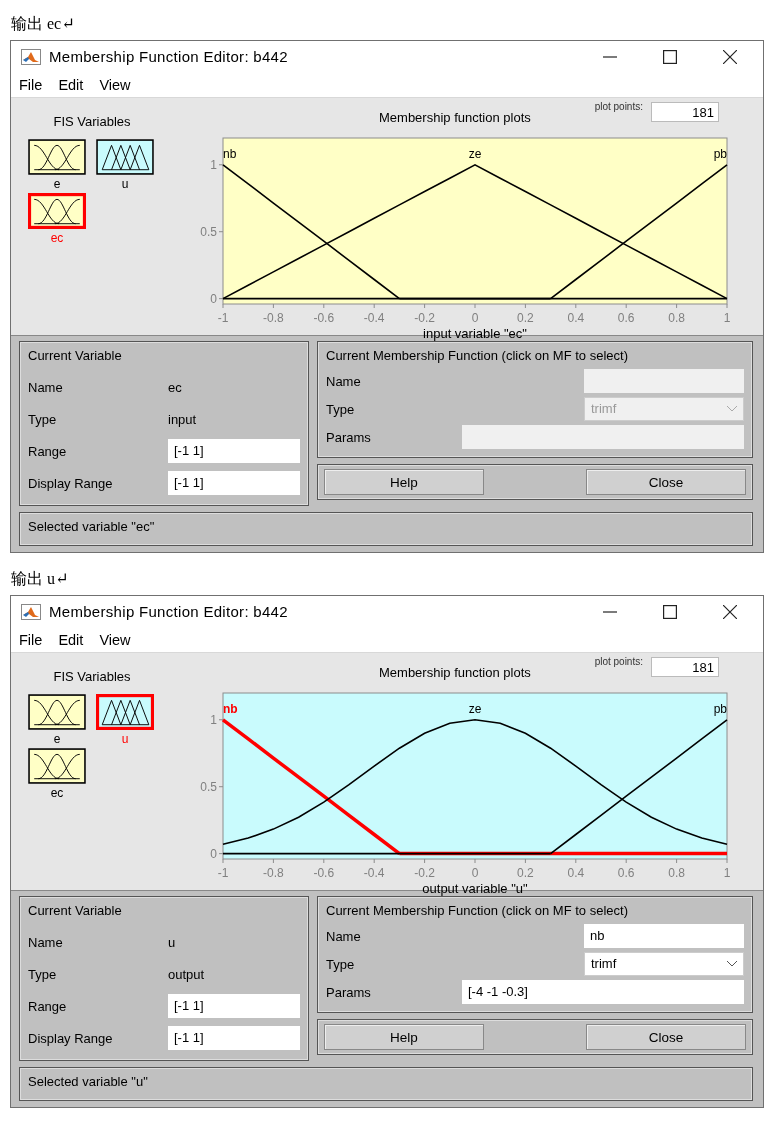 This screenshot has height=1122, width=779. Describe the element at coordinates (172, 942) in the screenshot. I see `variable-value: u` at that location.